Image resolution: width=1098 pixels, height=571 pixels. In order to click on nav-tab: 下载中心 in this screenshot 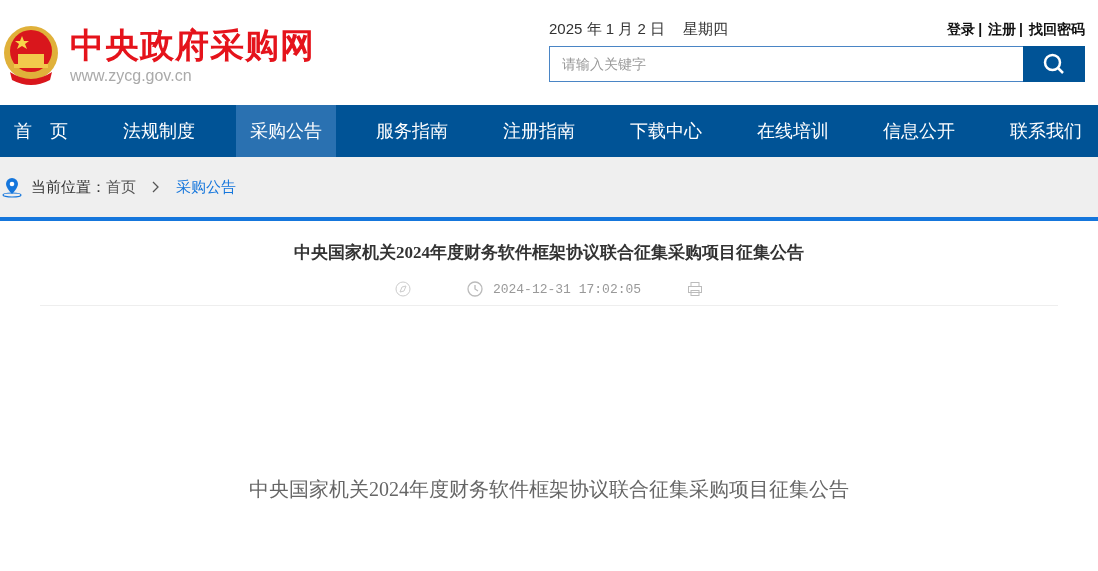, I will do `click(665, 131)`.